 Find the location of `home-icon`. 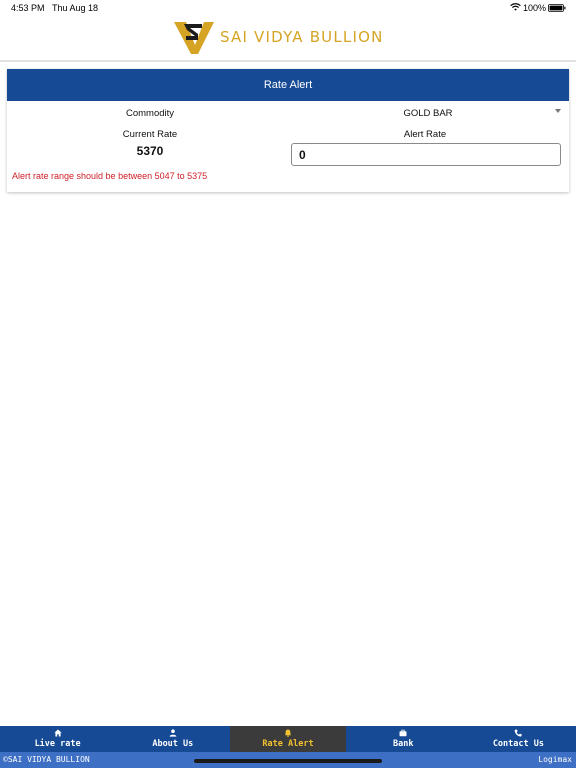

home-icon is located at coordinates (57, 733).